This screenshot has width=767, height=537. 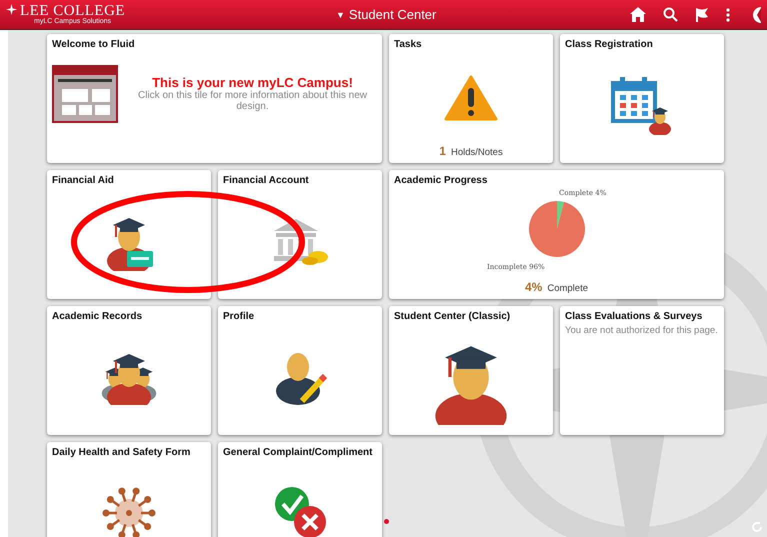 I want to click on caret-icon: ▼, so click(x=340, y=15).